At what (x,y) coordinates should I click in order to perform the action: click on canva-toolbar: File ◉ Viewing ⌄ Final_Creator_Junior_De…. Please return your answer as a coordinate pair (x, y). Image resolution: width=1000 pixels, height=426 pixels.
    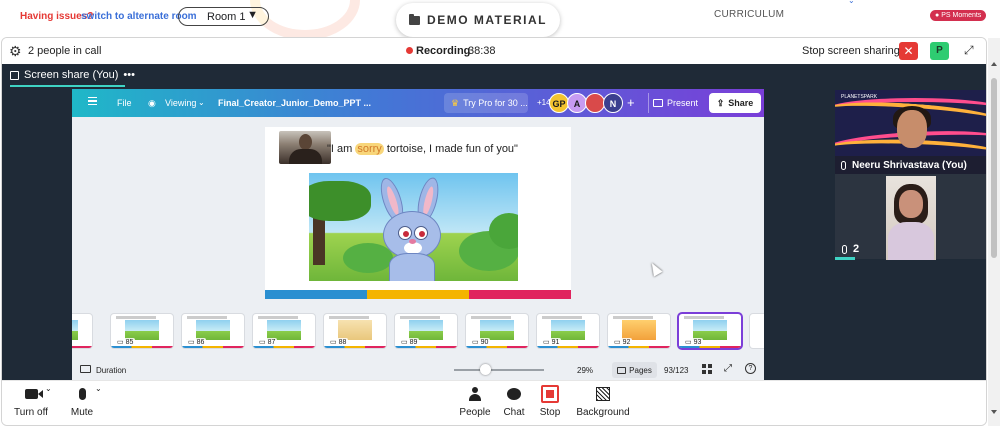
    Looking at the image, I should click on (418, 103).